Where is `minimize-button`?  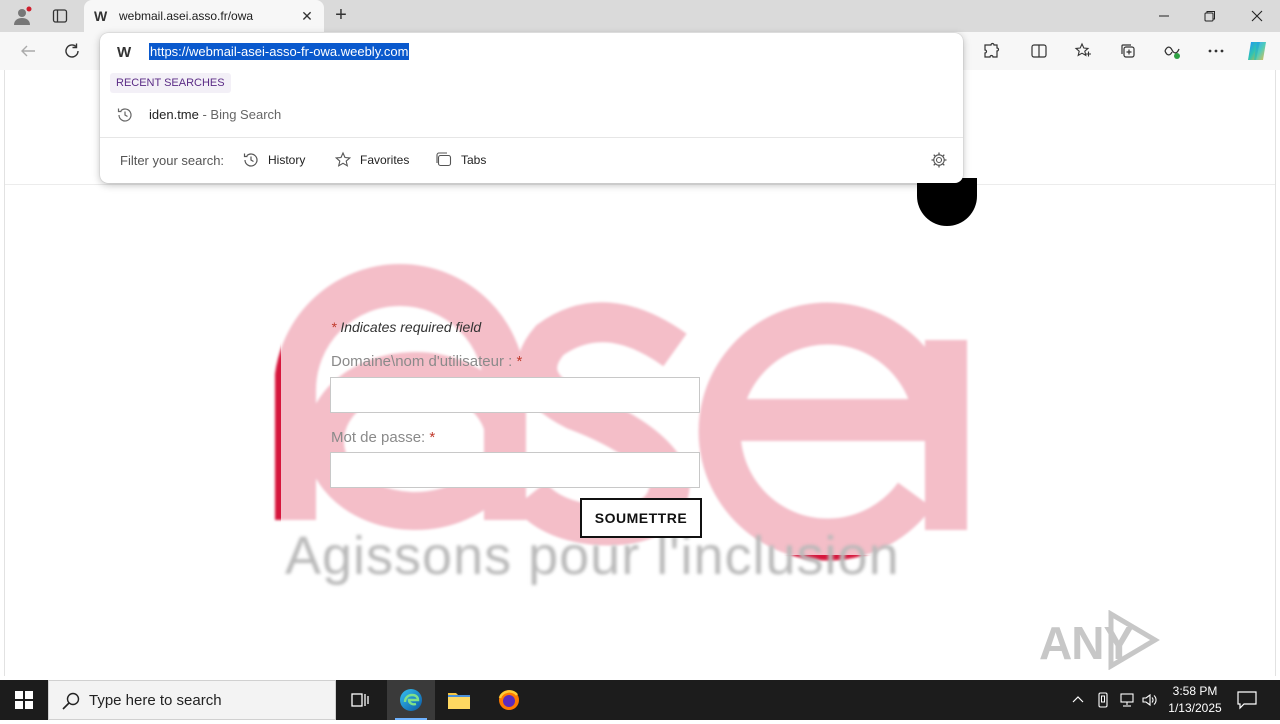
minimize-button is located at coordinates (1164, 16).